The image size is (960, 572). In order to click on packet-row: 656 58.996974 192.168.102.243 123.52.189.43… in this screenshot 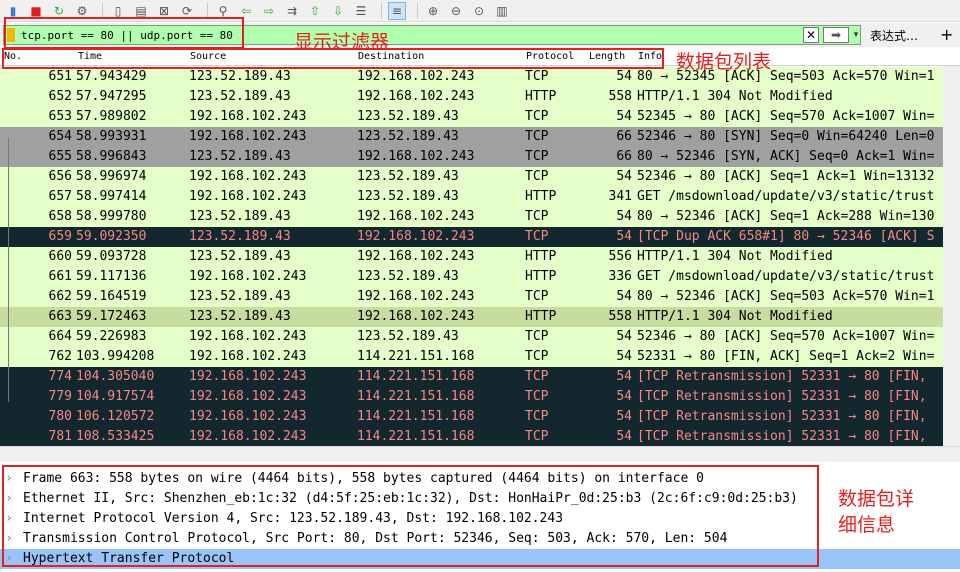, I will do `click(480, 177)`.